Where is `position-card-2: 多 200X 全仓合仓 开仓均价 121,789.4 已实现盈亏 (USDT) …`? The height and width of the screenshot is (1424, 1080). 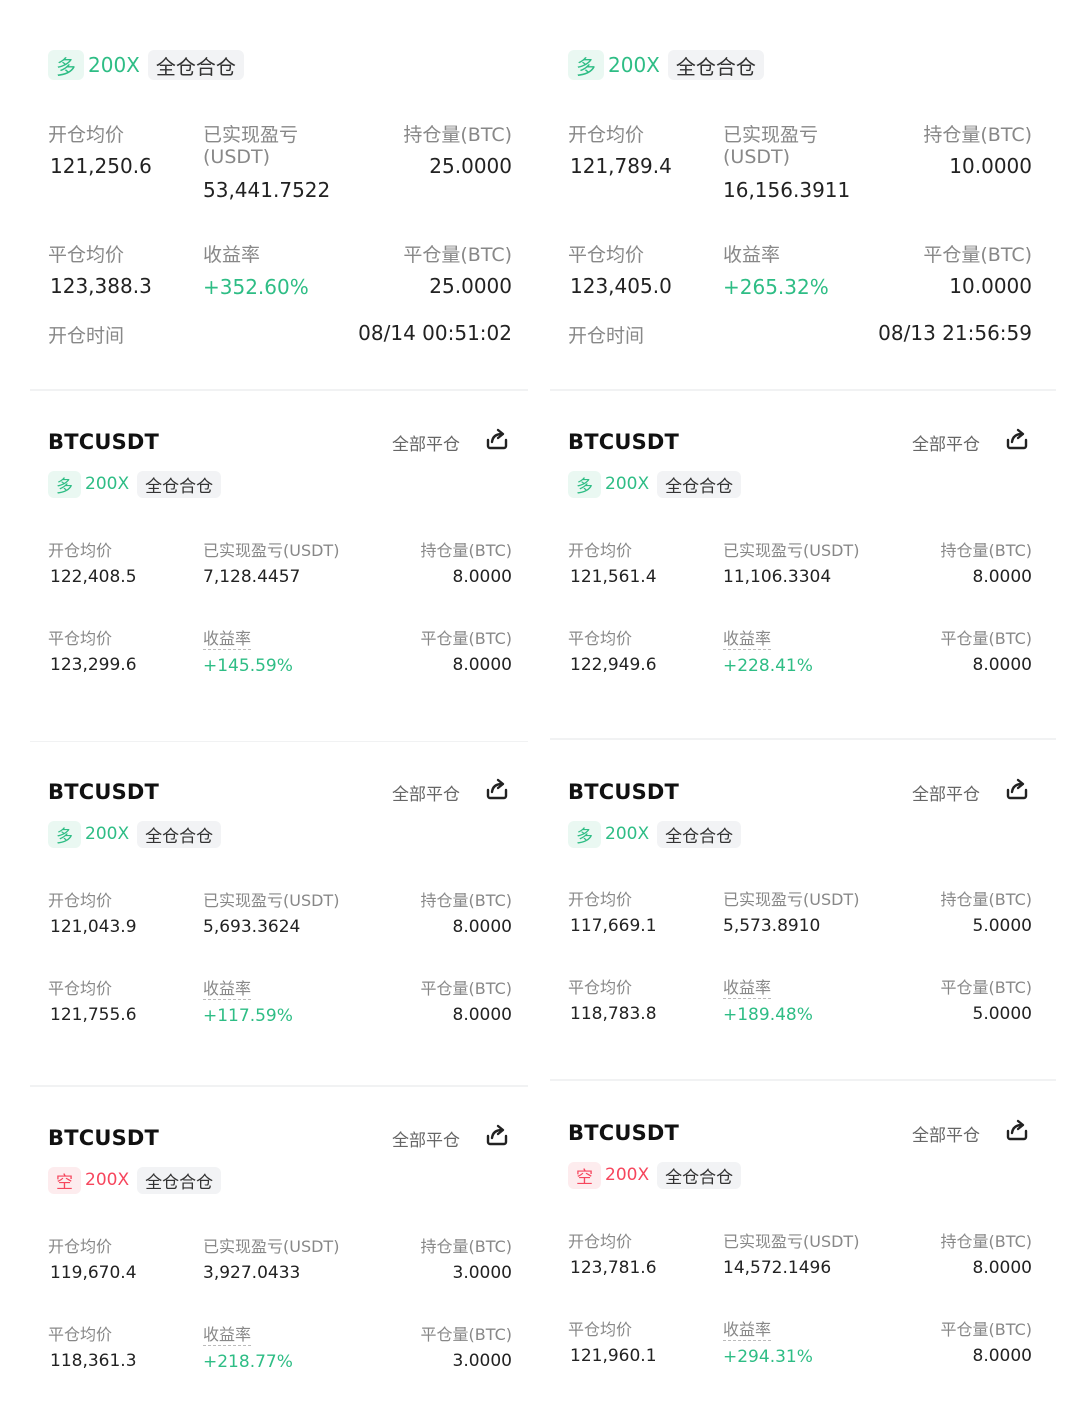 position-card-2: 多 200X 全仓合仓 开仓均价 121,789.4 已实现盈亏 (USDT) … is located at coordinates (803, 195).